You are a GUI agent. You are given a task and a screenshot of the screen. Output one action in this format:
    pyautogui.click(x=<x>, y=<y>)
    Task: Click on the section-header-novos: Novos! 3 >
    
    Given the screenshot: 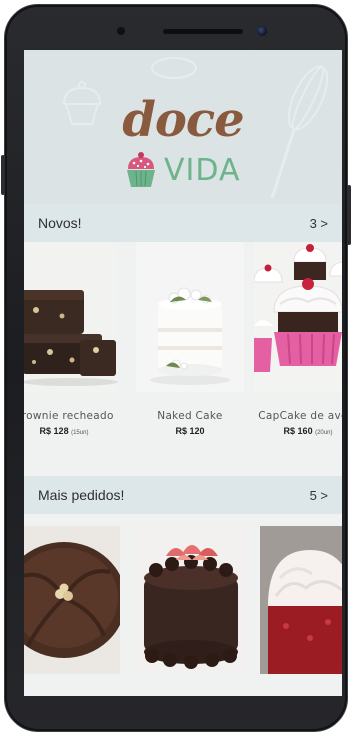 What is the action you would take?
    pyautogui.click(x=183, y=223)
    